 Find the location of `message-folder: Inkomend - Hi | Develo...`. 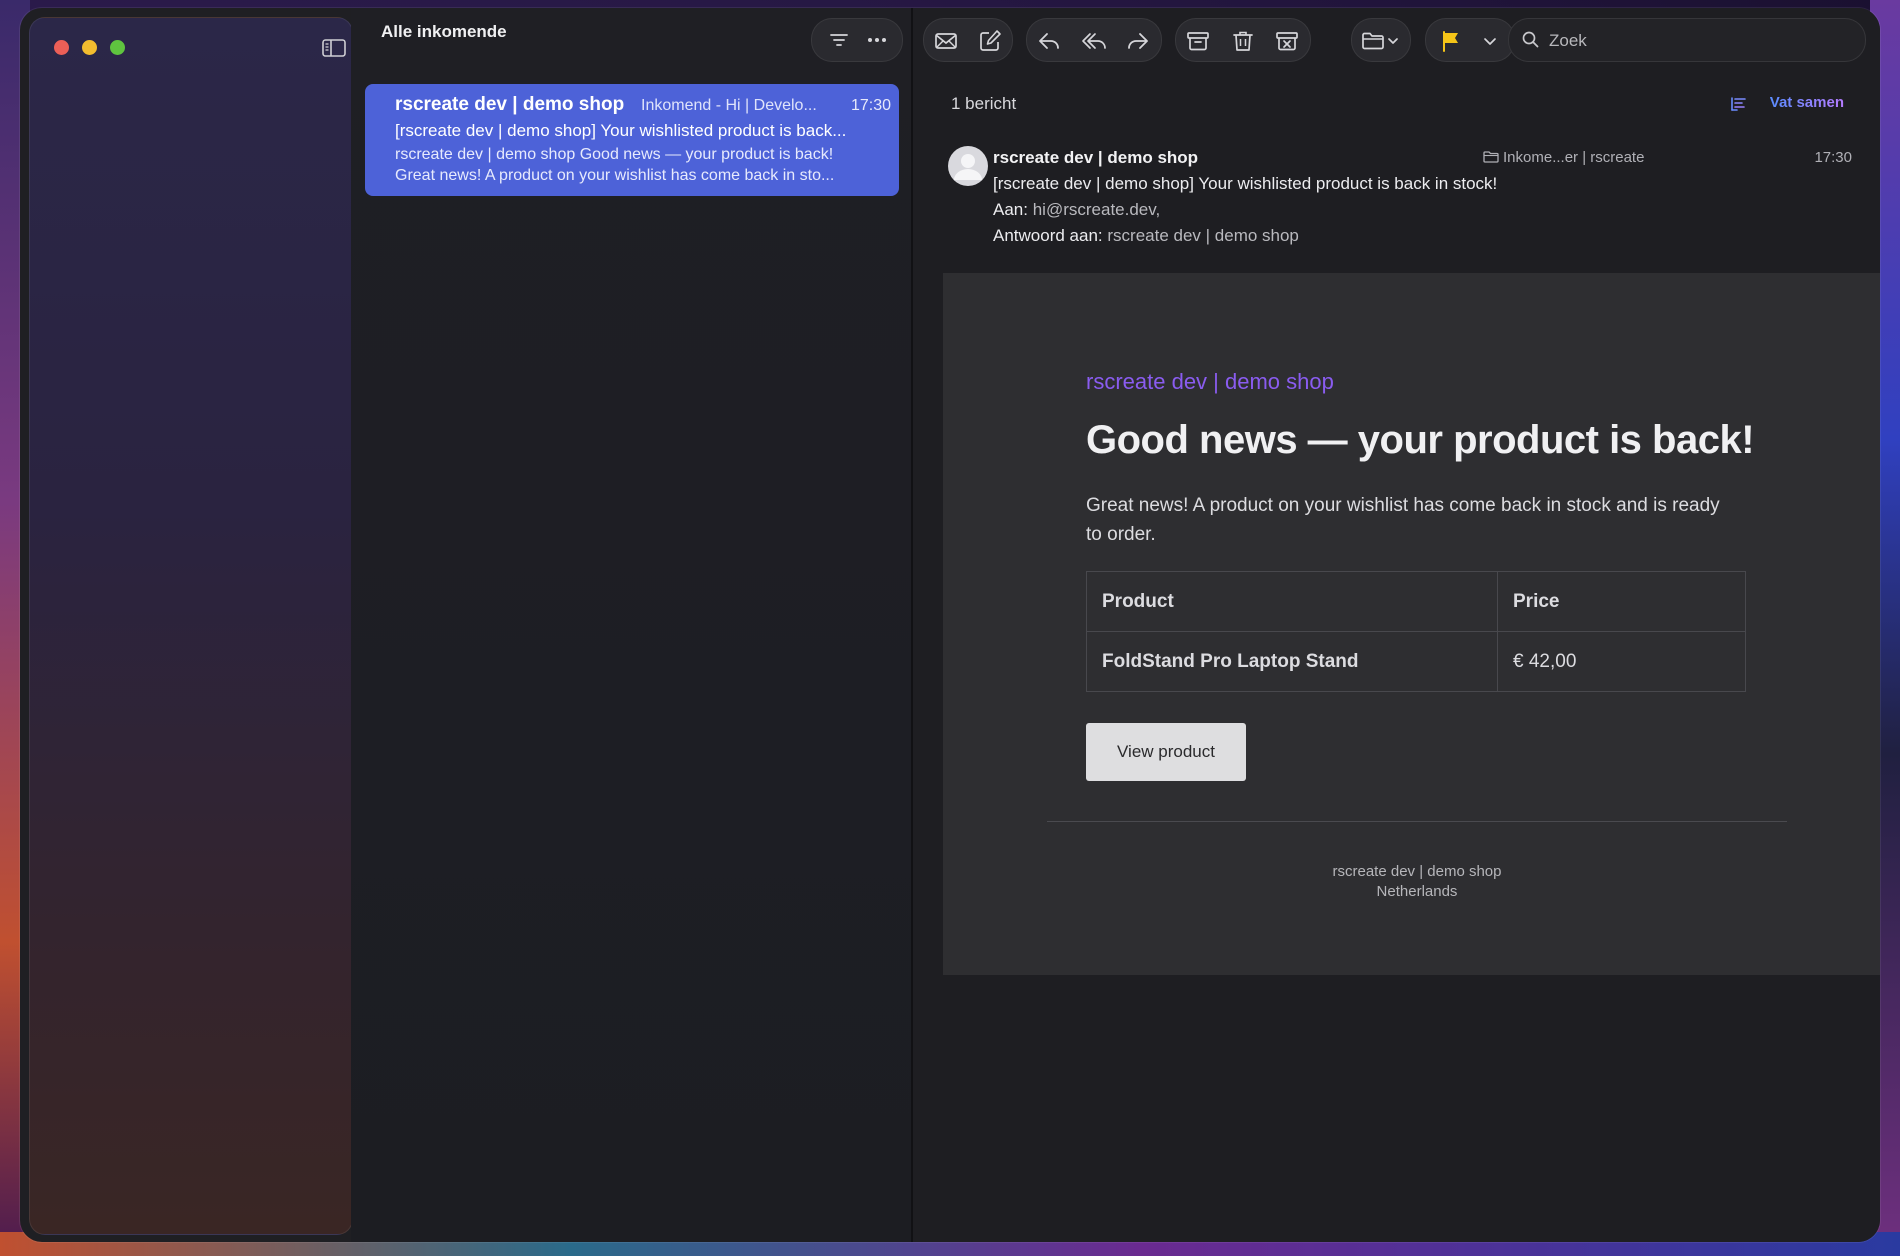

message-folder: Inkomend - Hi | Develo... is located at coordinates (729, 105).